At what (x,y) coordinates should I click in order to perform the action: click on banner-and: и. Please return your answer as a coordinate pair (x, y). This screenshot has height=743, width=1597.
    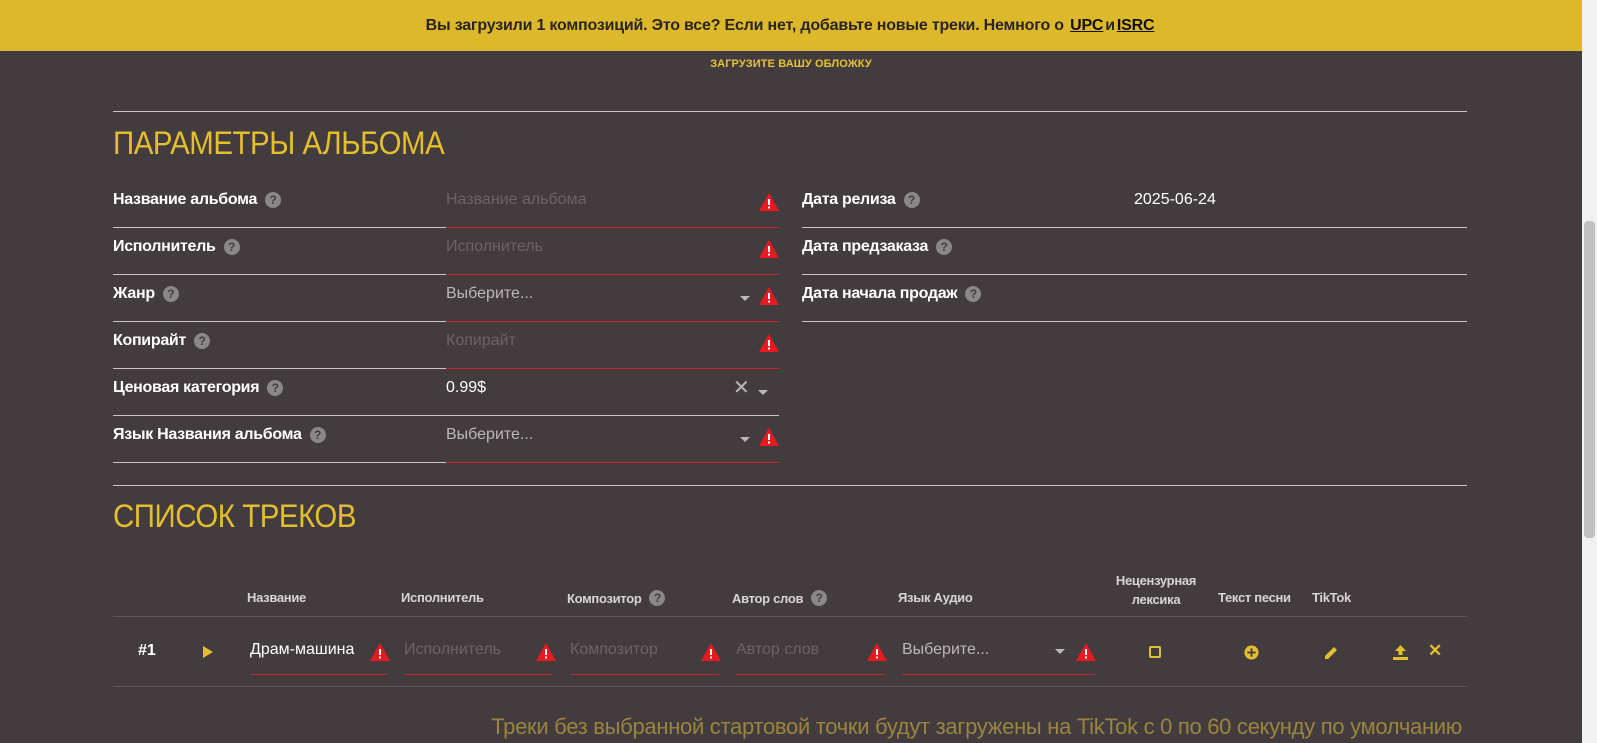
    Looking at the image, I should click on (1110, 25).